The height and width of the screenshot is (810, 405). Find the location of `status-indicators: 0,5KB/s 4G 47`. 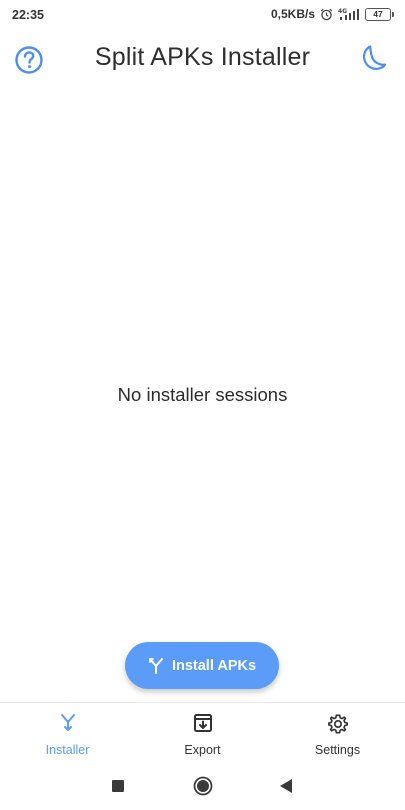

status-indicators: 0,5KB/s 4G 47 is located at coordinates (332, 14).